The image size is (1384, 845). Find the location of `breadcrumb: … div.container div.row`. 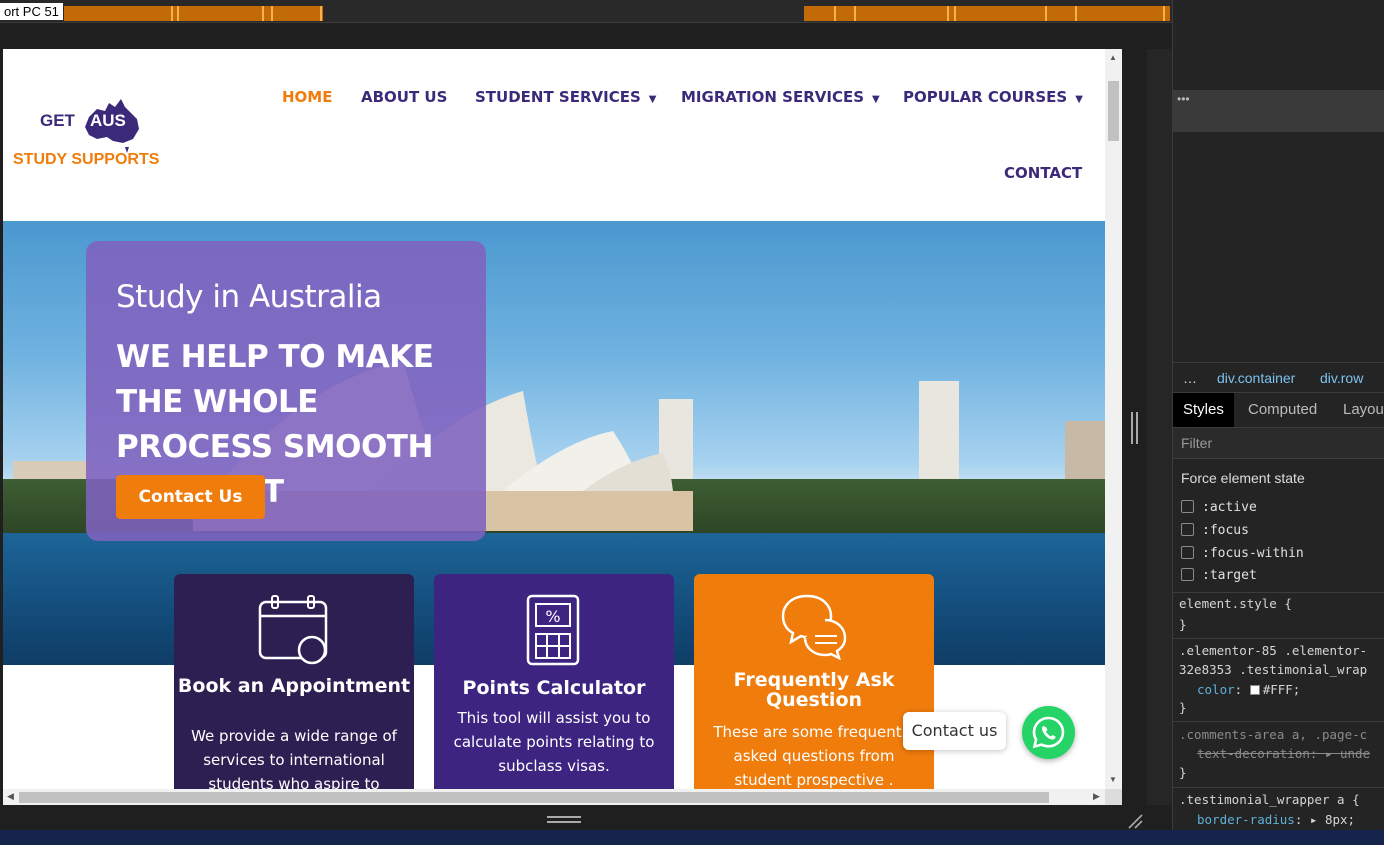

breadcrumb: … div.container div.row is located at coordinates (1278, 377).